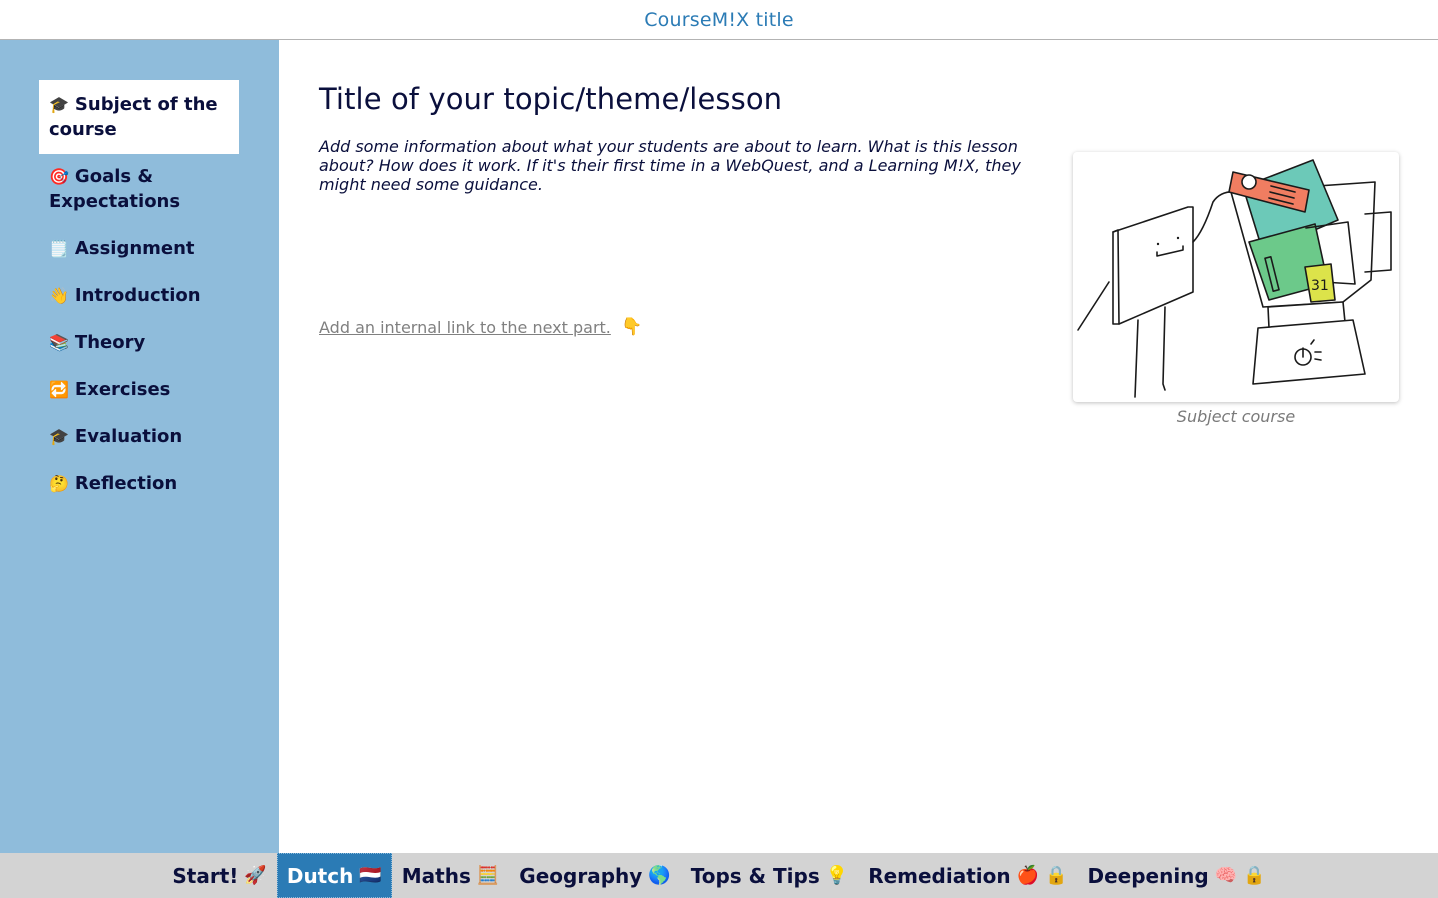  I want to click on sidebar-item-label: Assignment, so click(134, 248).